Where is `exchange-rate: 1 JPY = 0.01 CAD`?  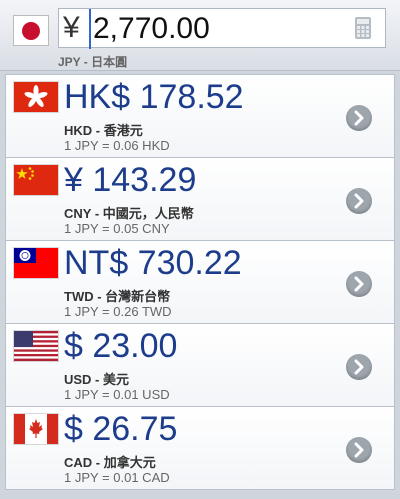 exchange-rate: 1 JPY = 0.01 CAD is located at coordinates (117, 477).